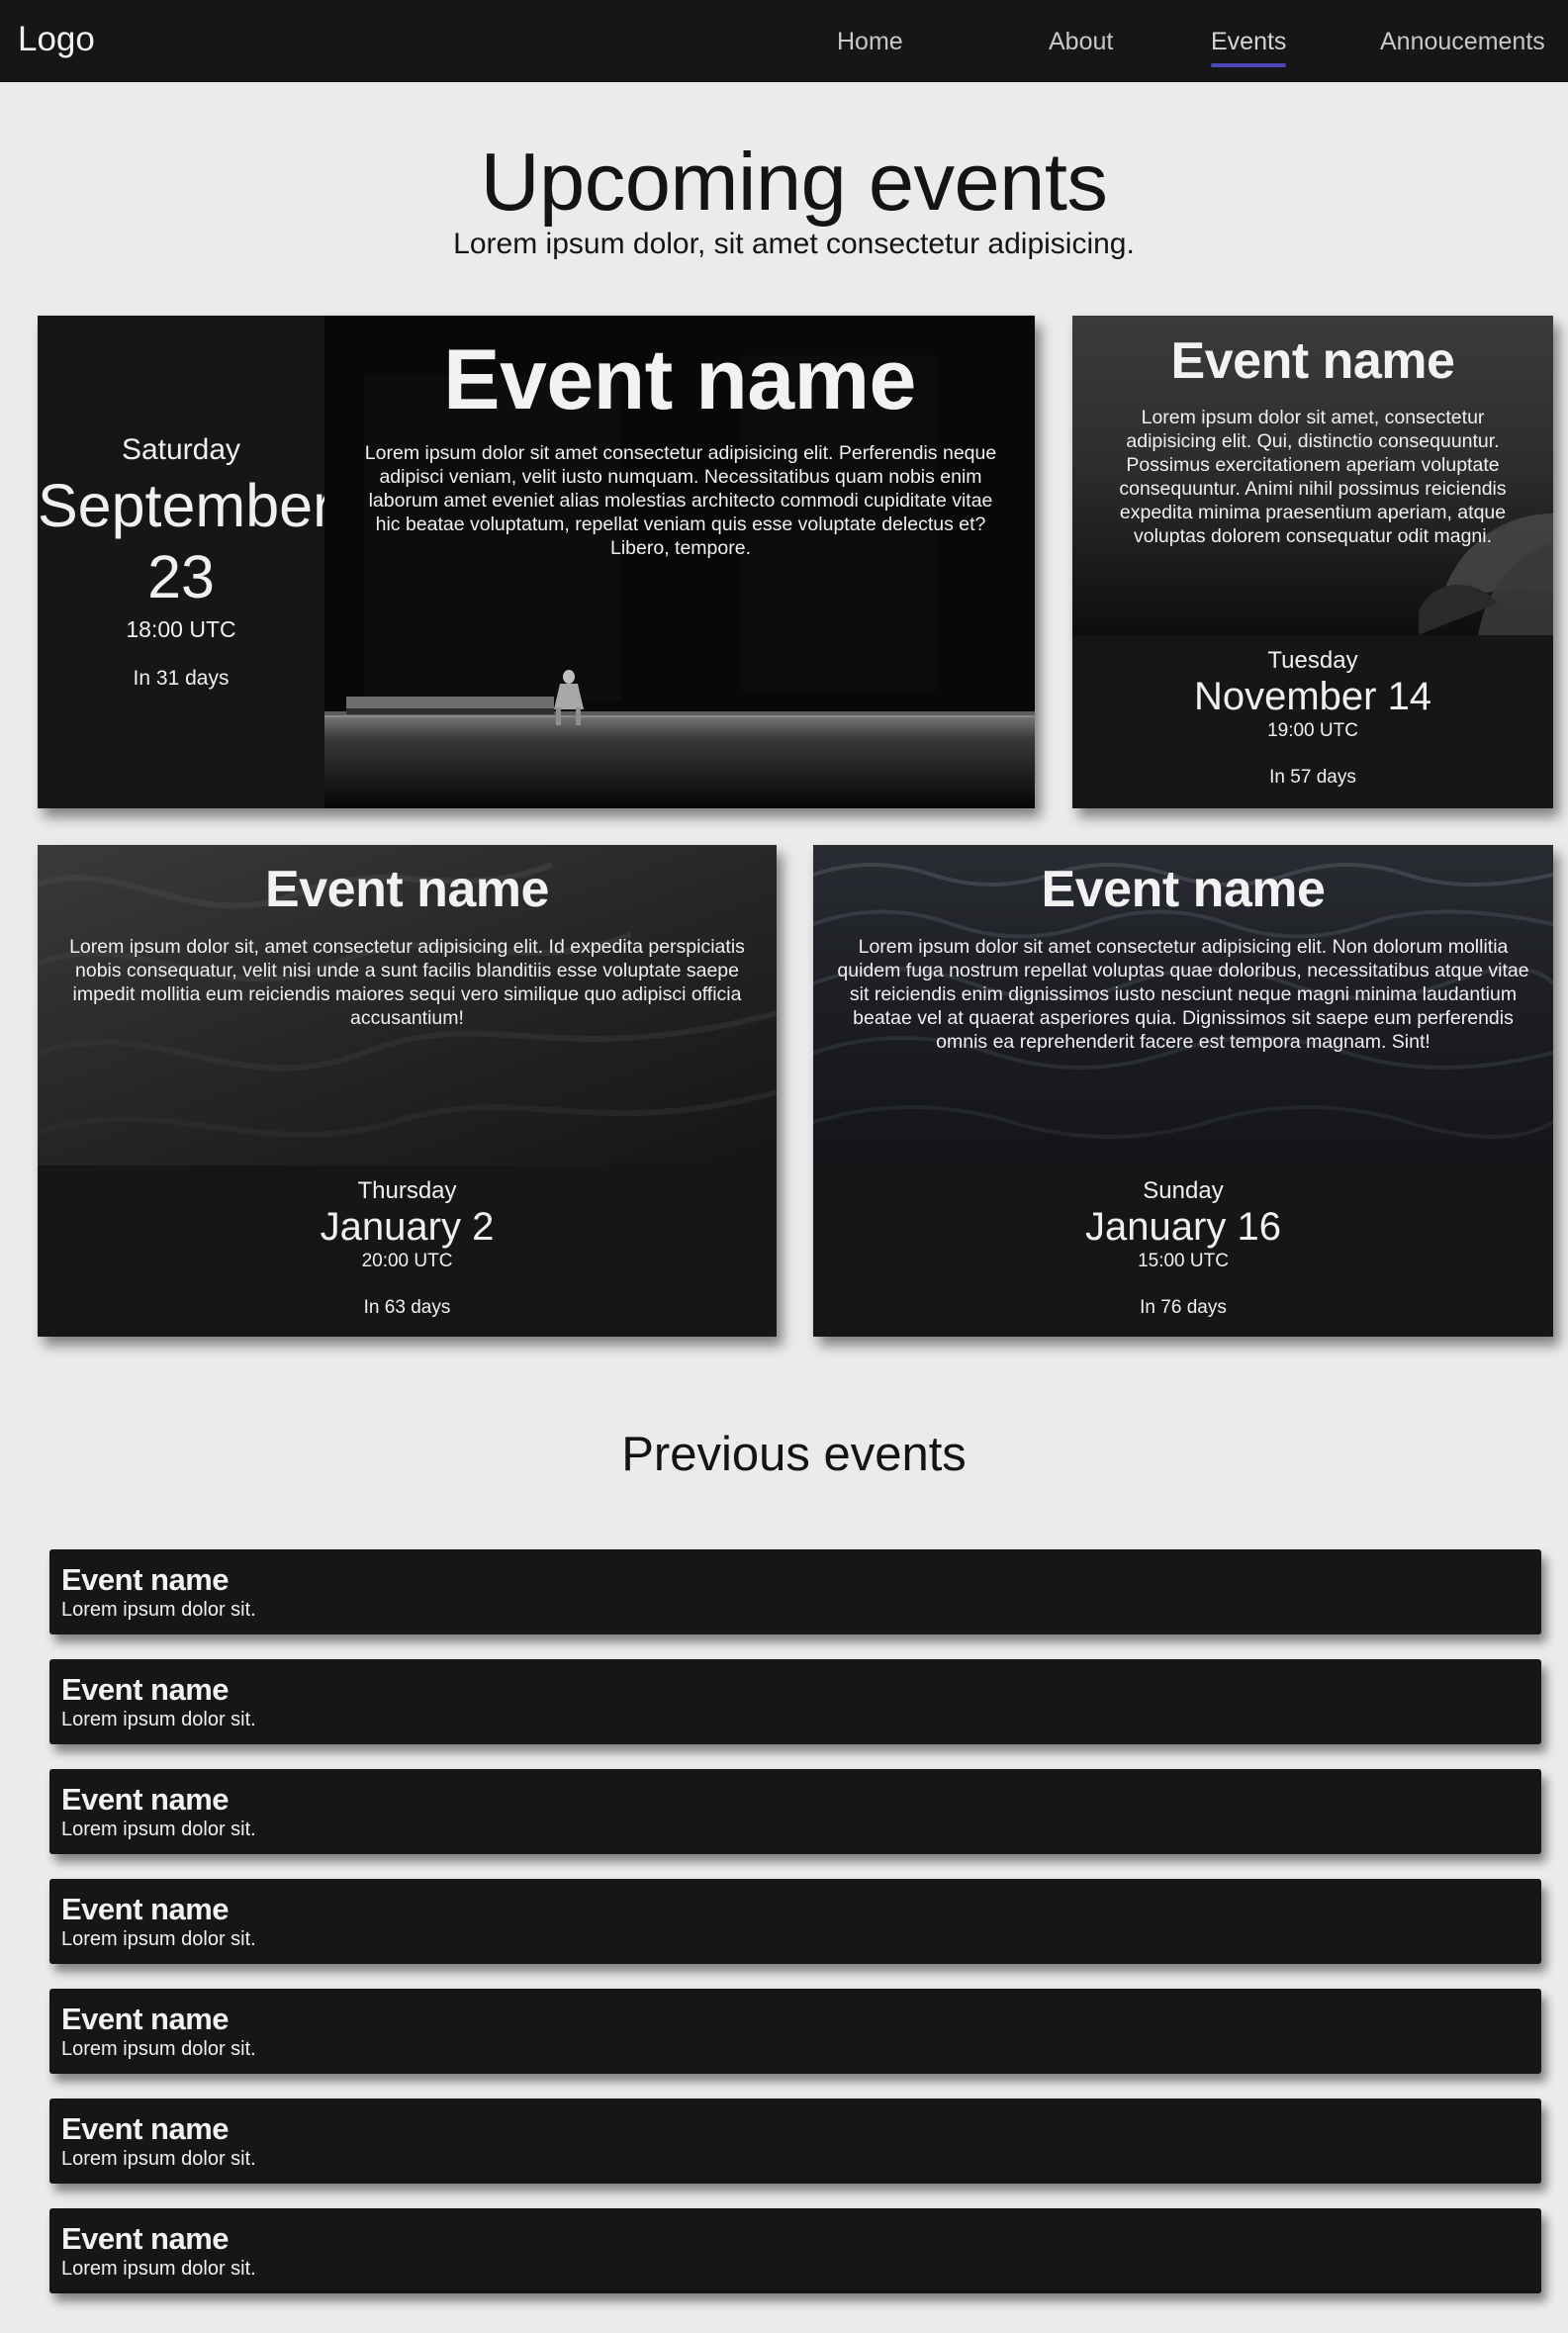 This screenshot has height=2333, width=1568. What do you see at coordinates (794, 1454) in the screenshot?
I see `section-title-previous-events: Previous events` at bounding box center [794, 1454].